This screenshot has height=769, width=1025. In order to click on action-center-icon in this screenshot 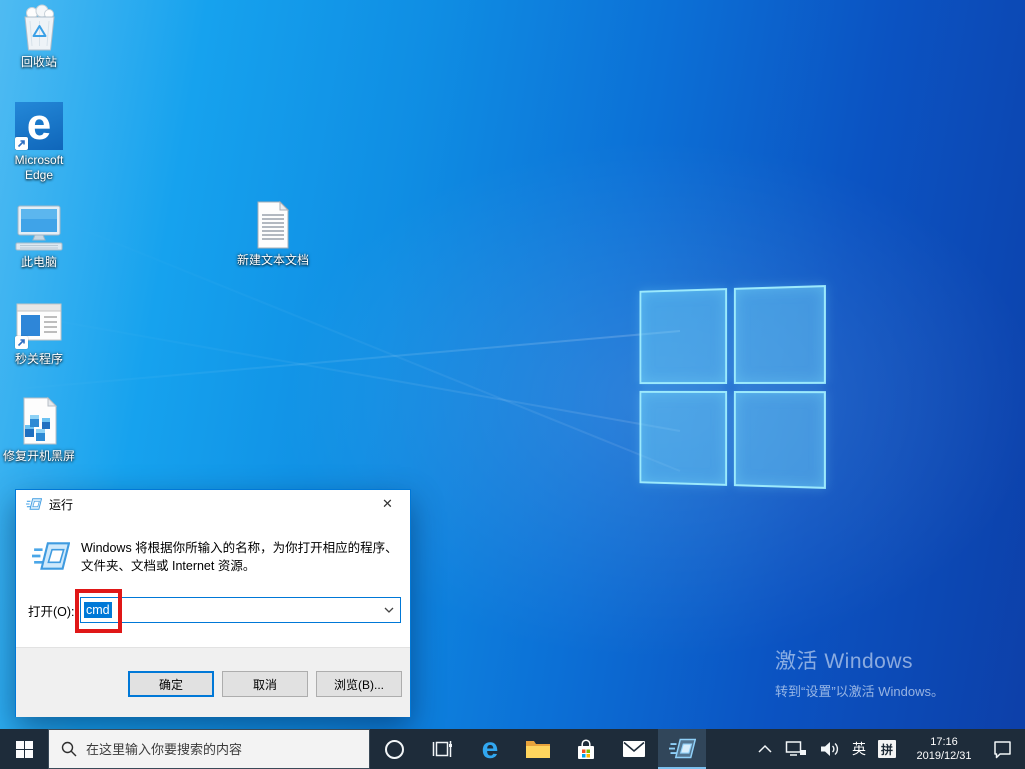, I will do `click(1002, 750)`.